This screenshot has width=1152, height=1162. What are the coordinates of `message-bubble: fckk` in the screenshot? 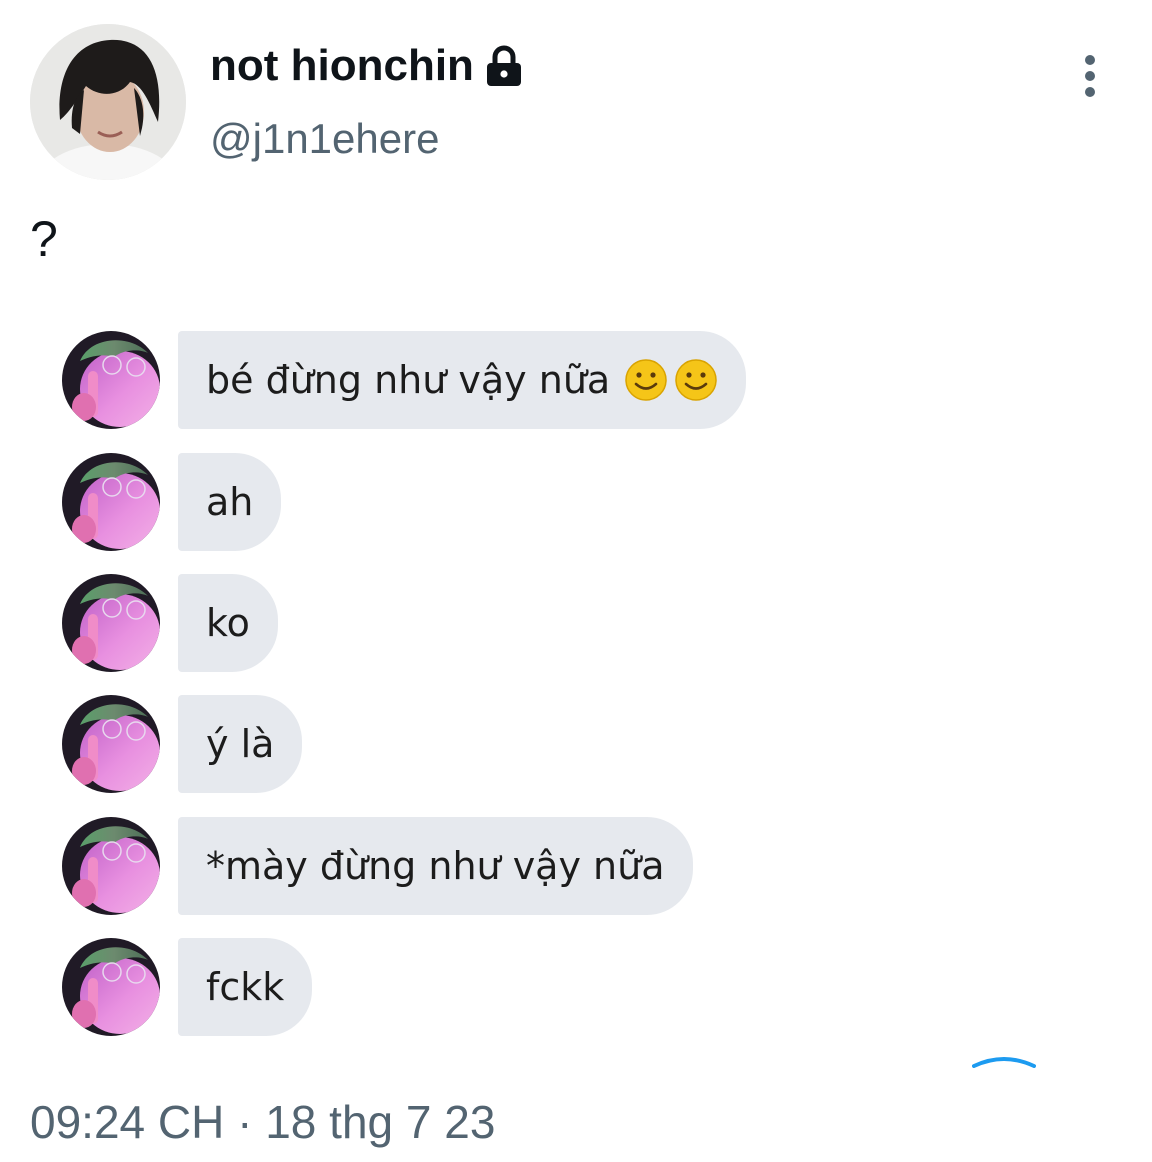 It's located at (245, 987).